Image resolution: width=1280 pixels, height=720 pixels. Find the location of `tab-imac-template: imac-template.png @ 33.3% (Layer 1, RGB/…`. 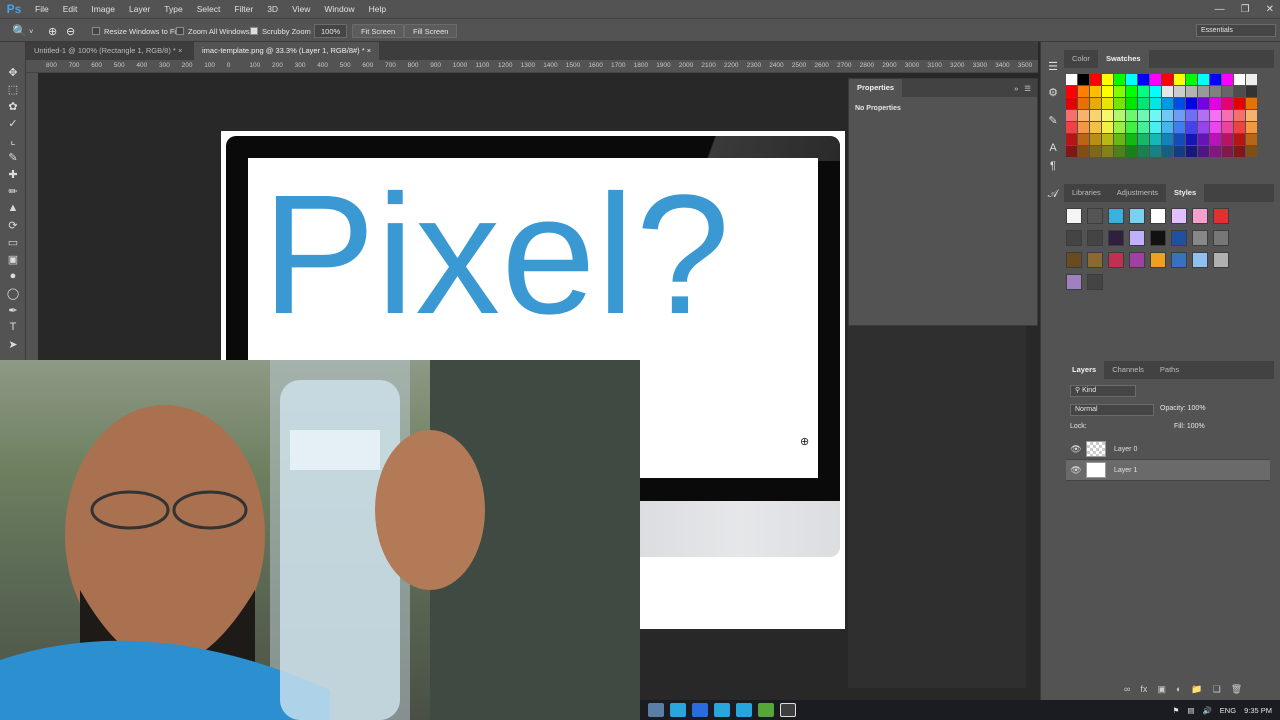

tab-imac-template: imac-template.png @ 33.3% (Layer 1, RGB/… is located at coordinates (287, 51).